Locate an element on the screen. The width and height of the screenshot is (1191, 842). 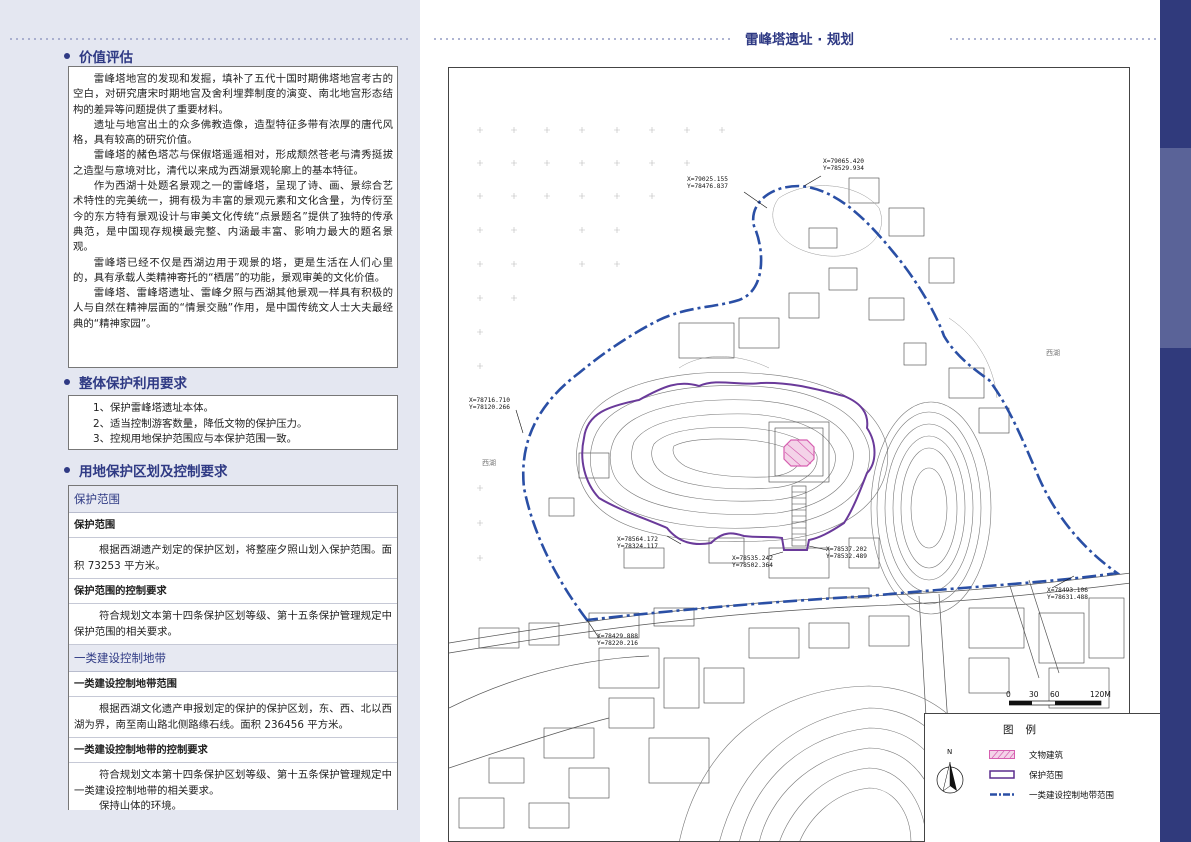
coordinate-label: X=78429.888 Y=78220.216 is located at coordinates (617, 640).